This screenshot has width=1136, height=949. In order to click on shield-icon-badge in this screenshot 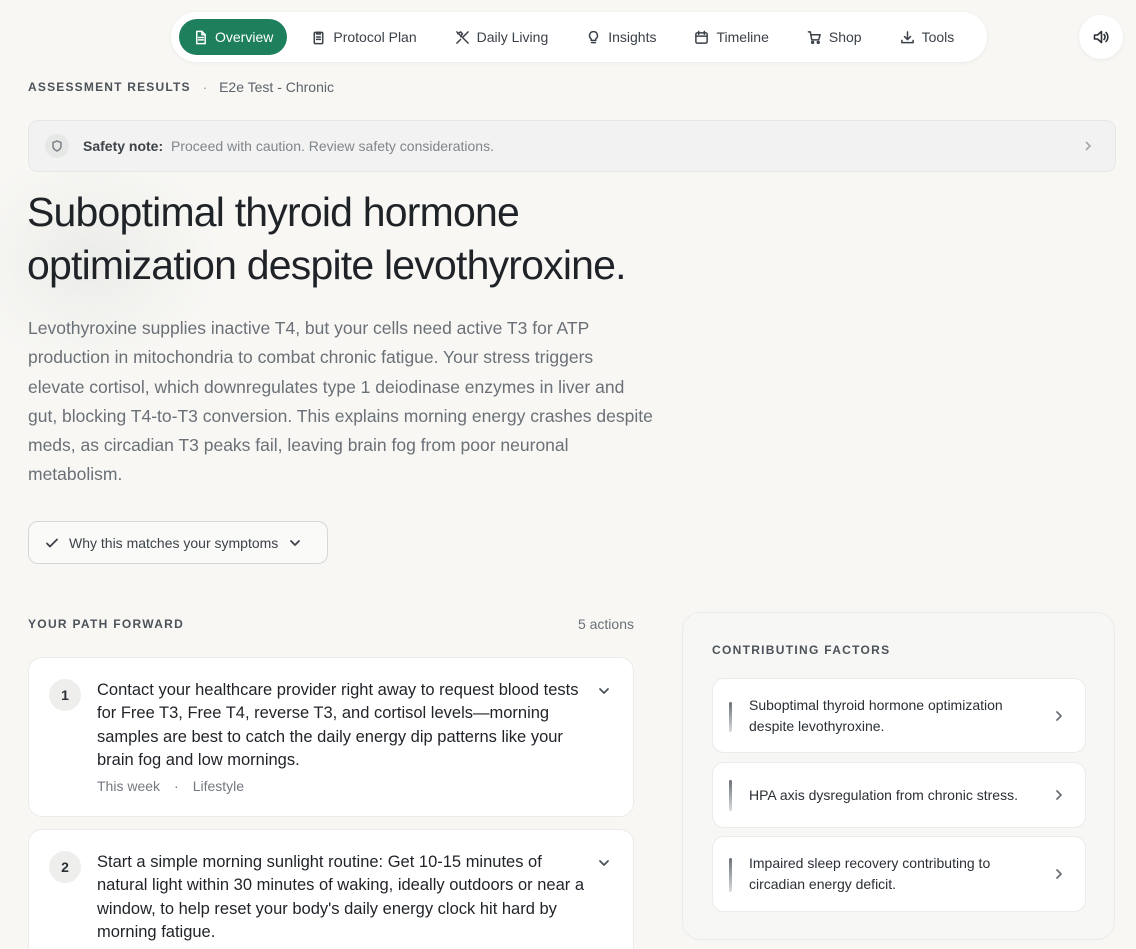, I will do `click(57, 146)`.